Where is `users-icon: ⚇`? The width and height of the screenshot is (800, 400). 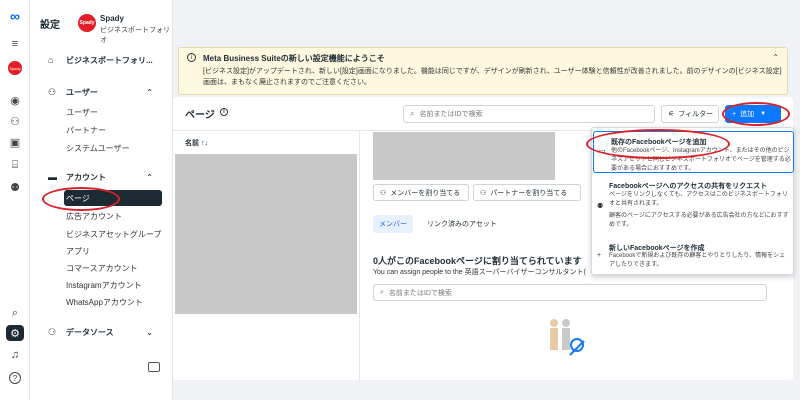 users-icon: ⚇ is located at coordinates (52, 91).